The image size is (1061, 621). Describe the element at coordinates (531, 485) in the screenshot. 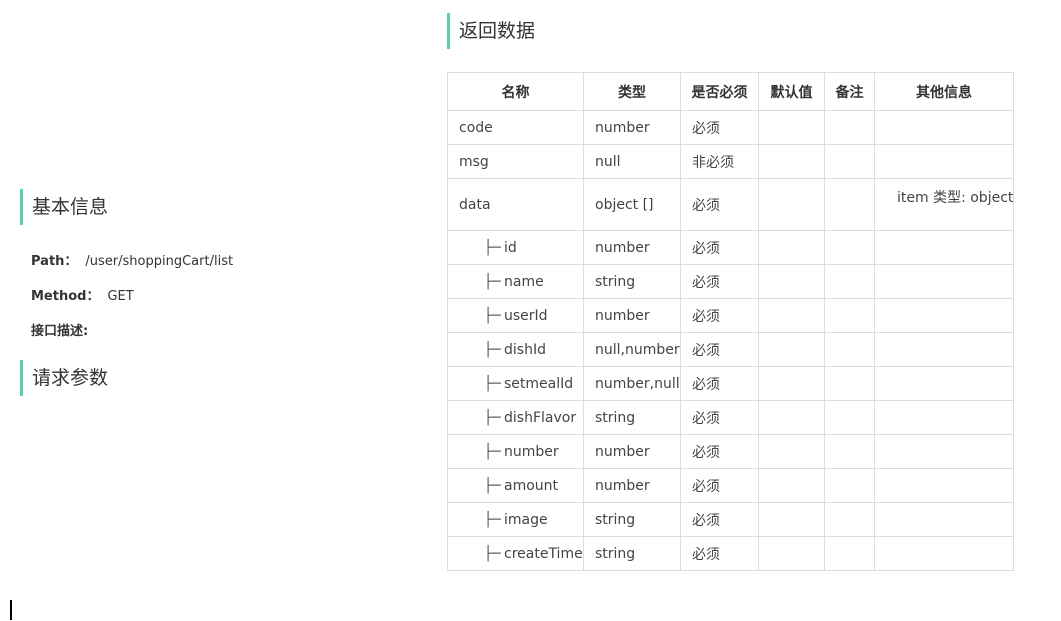

I see `field-name: amount` at that location.